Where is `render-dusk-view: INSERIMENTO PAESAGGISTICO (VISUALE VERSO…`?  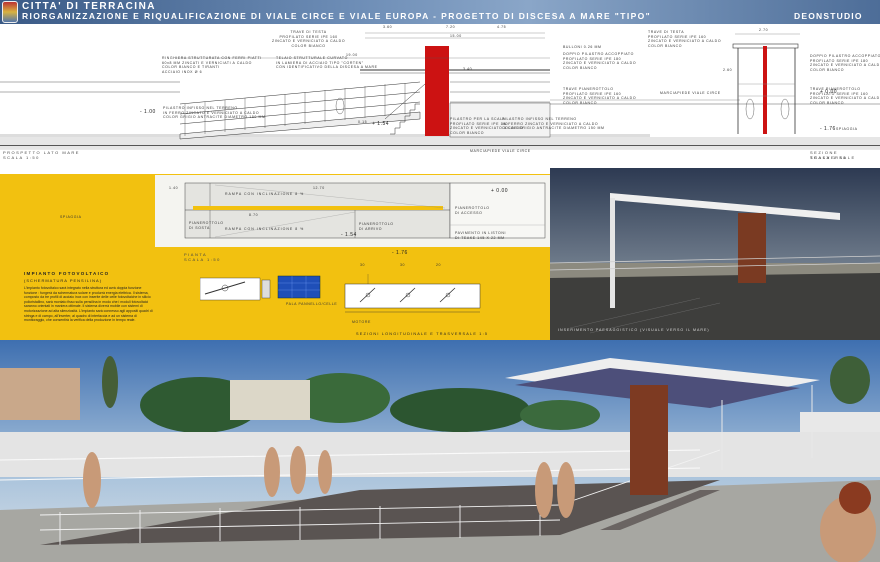
render-dusk-view: INSERIMENTO PAESAGGISTICO (VISUALE VERSO… is located at coordinates (715, 254).